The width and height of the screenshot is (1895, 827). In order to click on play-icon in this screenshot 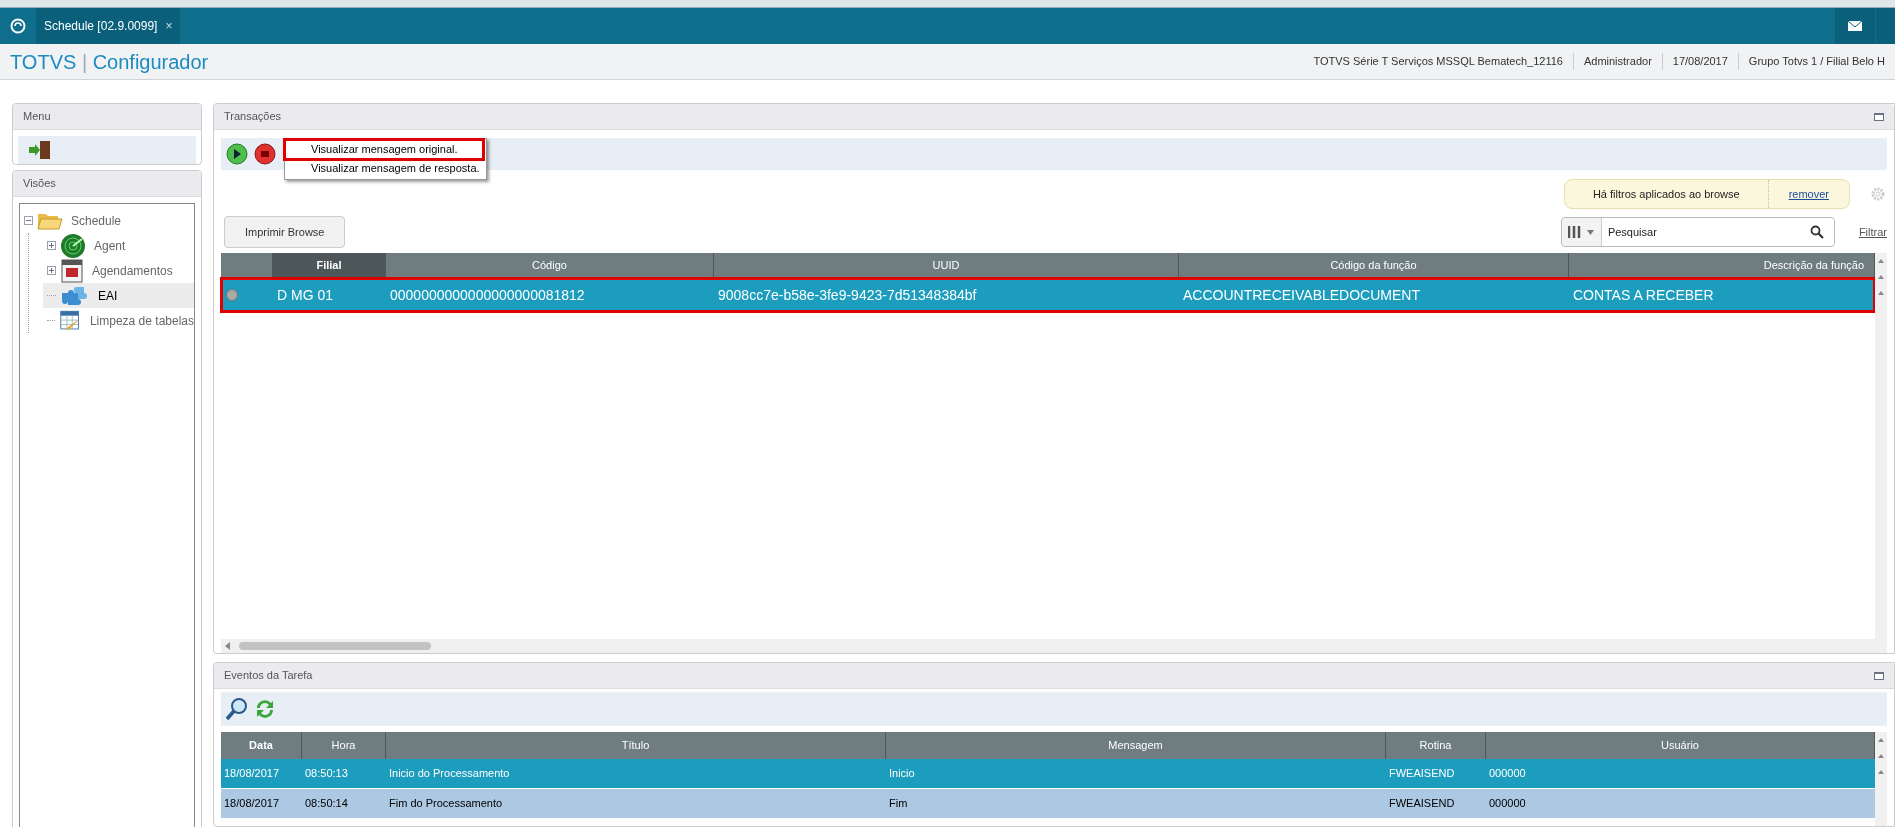, I will do `click(237, 154)`.